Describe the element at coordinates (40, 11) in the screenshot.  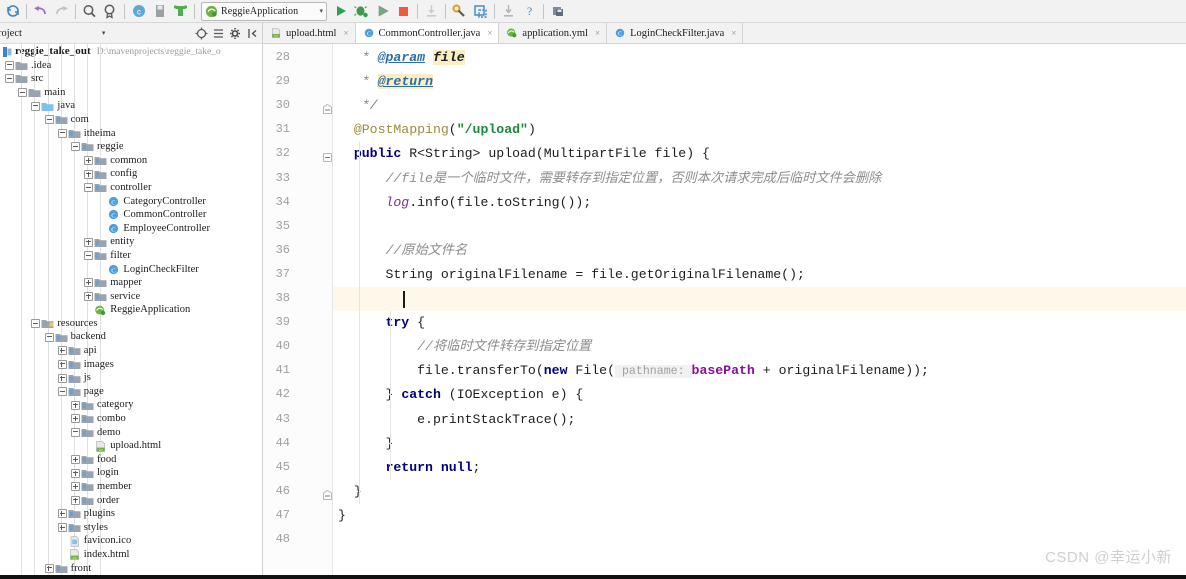
I see `undo-icon` at that location.